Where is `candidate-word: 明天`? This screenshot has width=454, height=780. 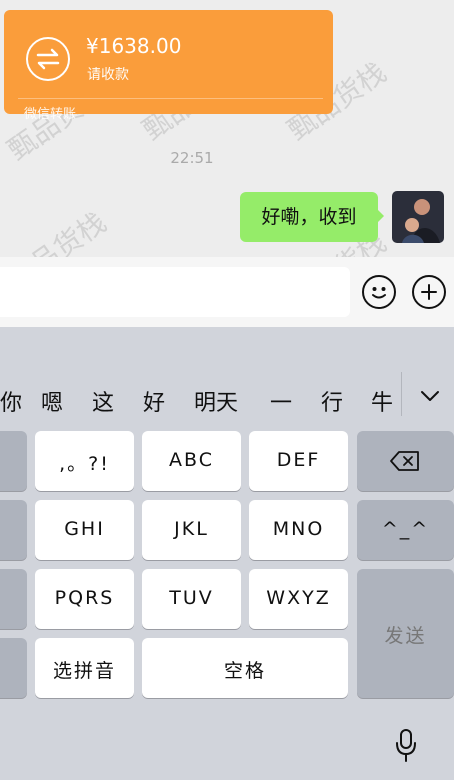
candidate-word: 明天 is located at coordinates (216, 401).